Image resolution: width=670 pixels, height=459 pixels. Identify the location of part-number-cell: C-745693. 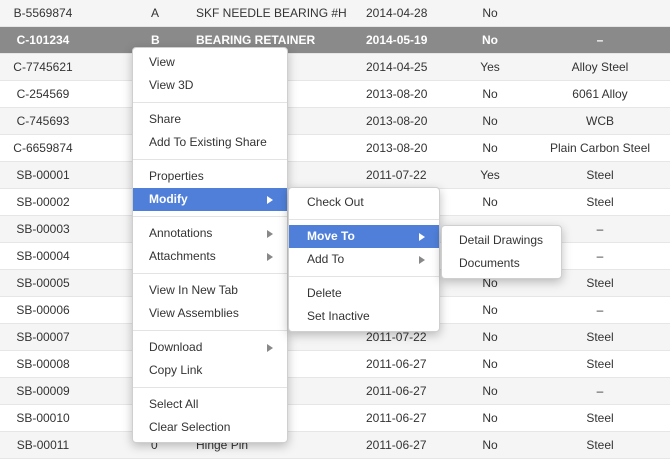
(43, 121).